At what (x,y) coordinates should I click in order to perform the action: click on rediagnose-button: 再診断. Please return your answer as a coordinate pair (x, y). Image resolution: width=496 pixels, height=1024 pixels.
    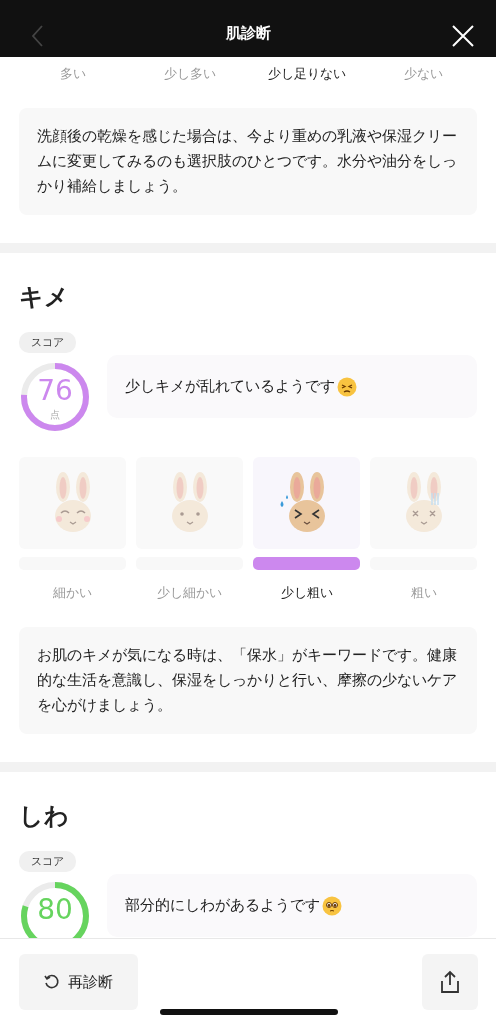
    Looking at the image, I should click on (78, 982).